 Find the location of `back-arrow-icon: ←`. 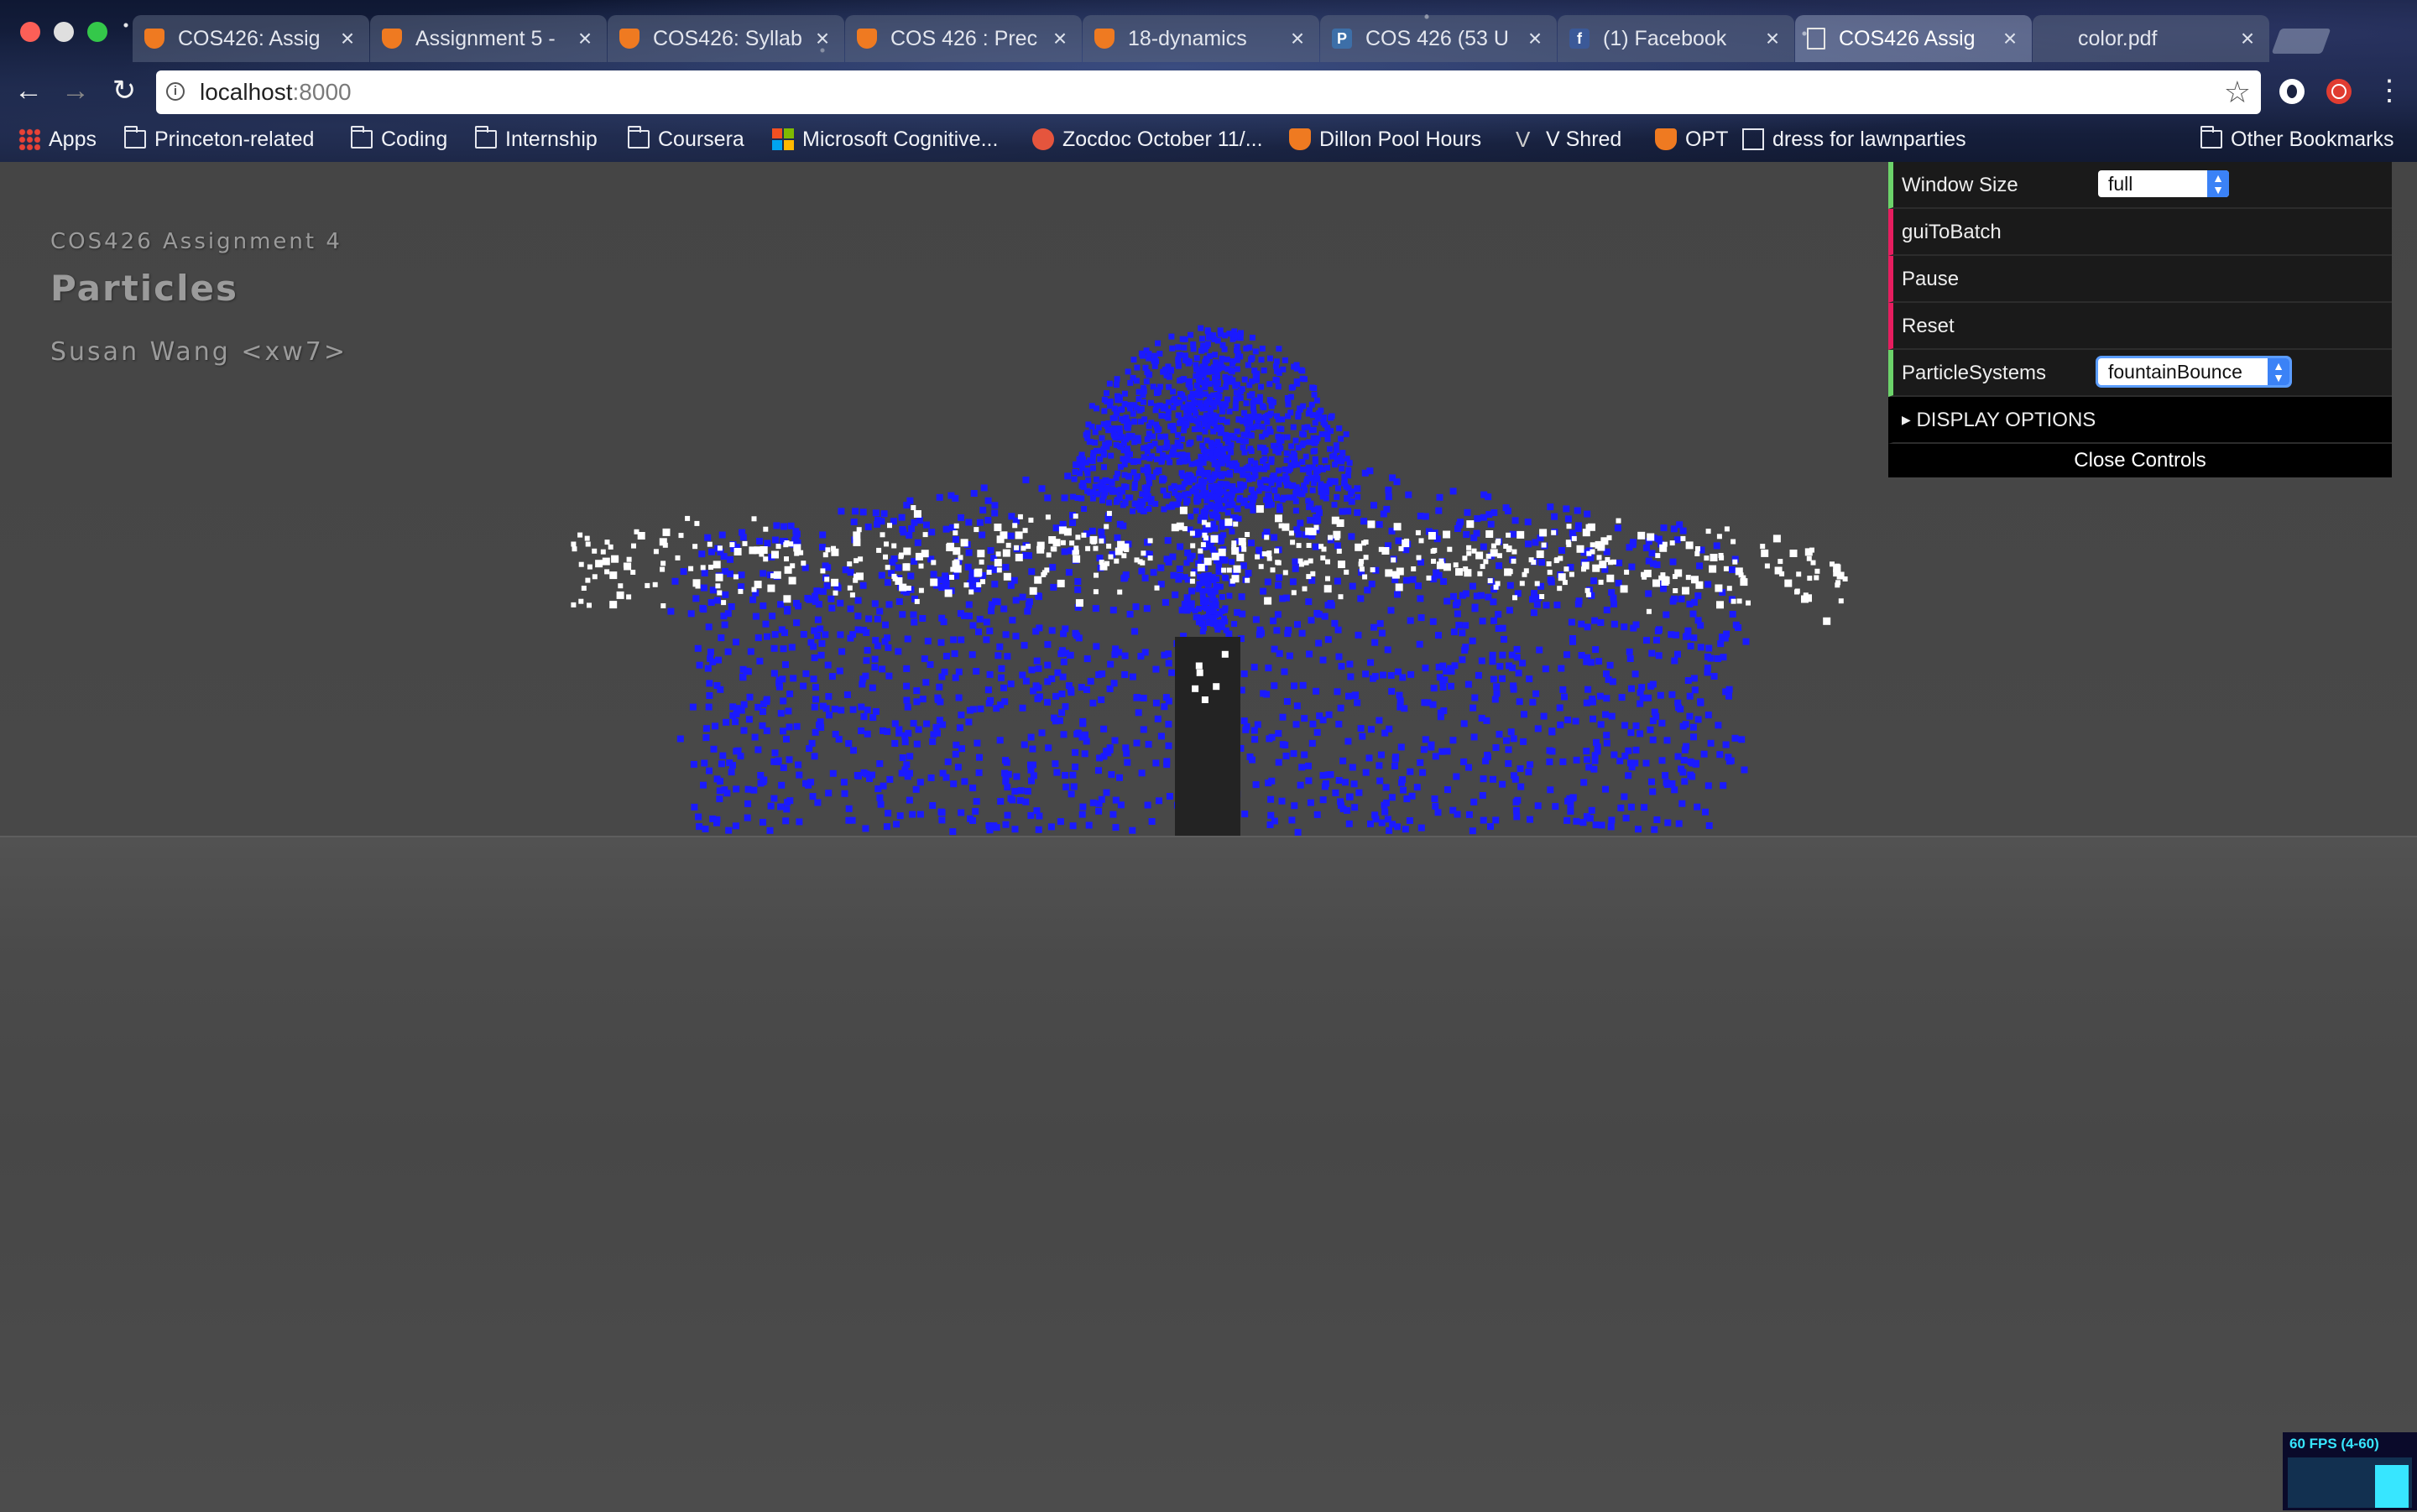

back-arrow-icon: ← is located at coordinates (28, 91).